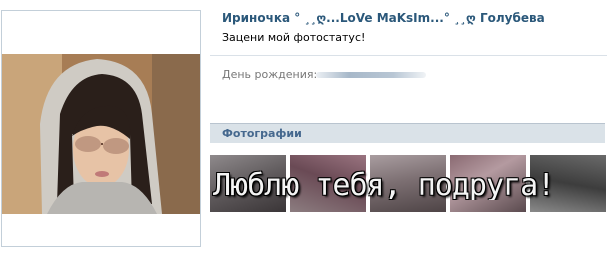  Describe the element at coordinates (293, 37) in the screenshot. I see `profile-status: Зацени мой фотостатус!` at that location.